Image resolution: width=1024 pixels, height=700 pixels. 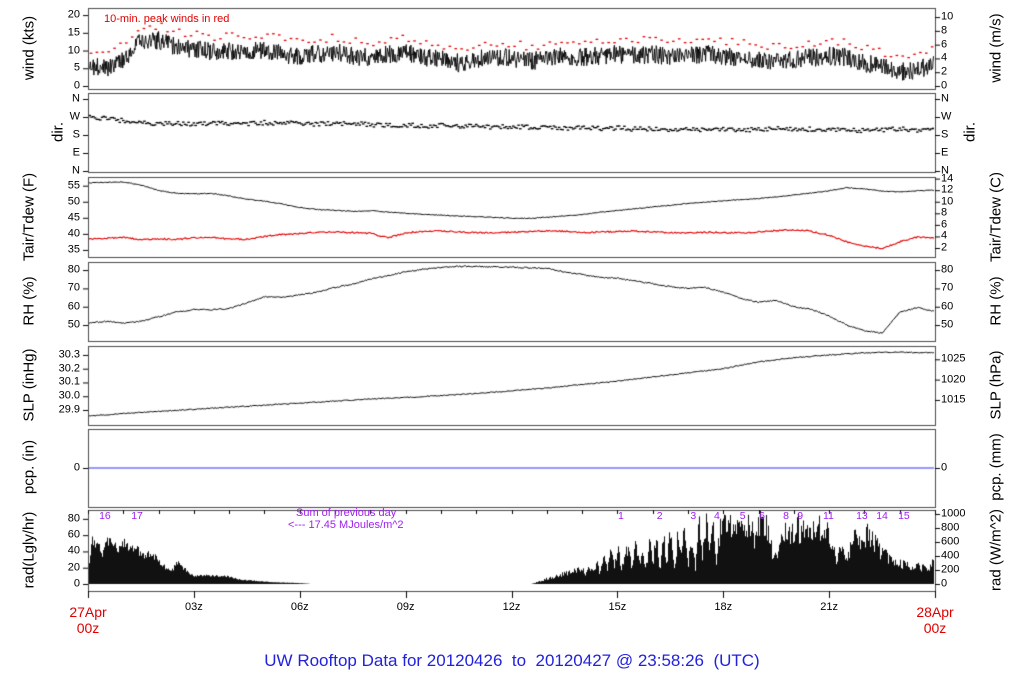 What do you see at coordinates (511, 607) in the screenshot?
I see `x-tick-label: 12z` at bounding box center [511, 607].